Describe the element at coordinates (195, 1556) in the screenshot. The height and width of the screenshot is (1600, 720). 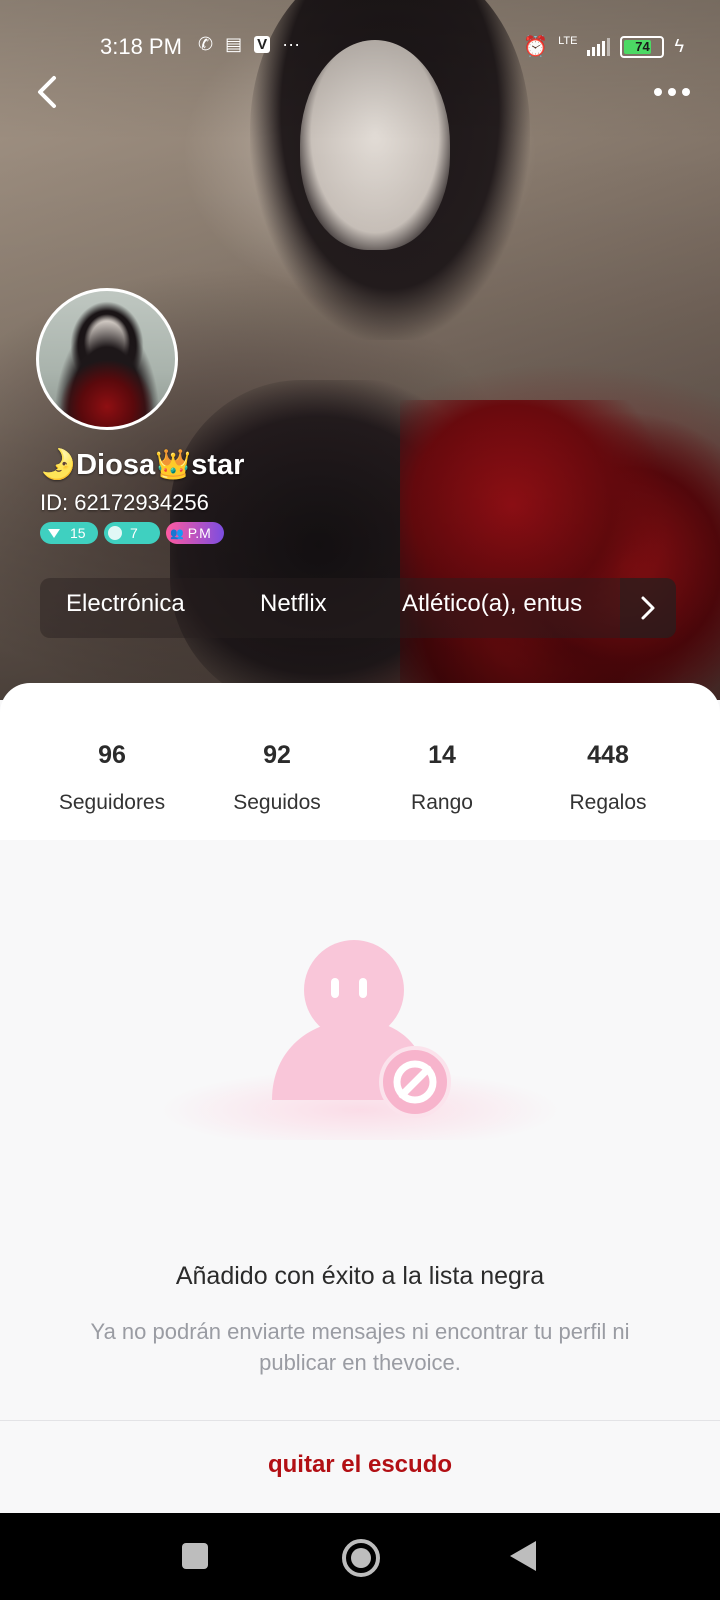
I see `recent-apps-icon` at that location.